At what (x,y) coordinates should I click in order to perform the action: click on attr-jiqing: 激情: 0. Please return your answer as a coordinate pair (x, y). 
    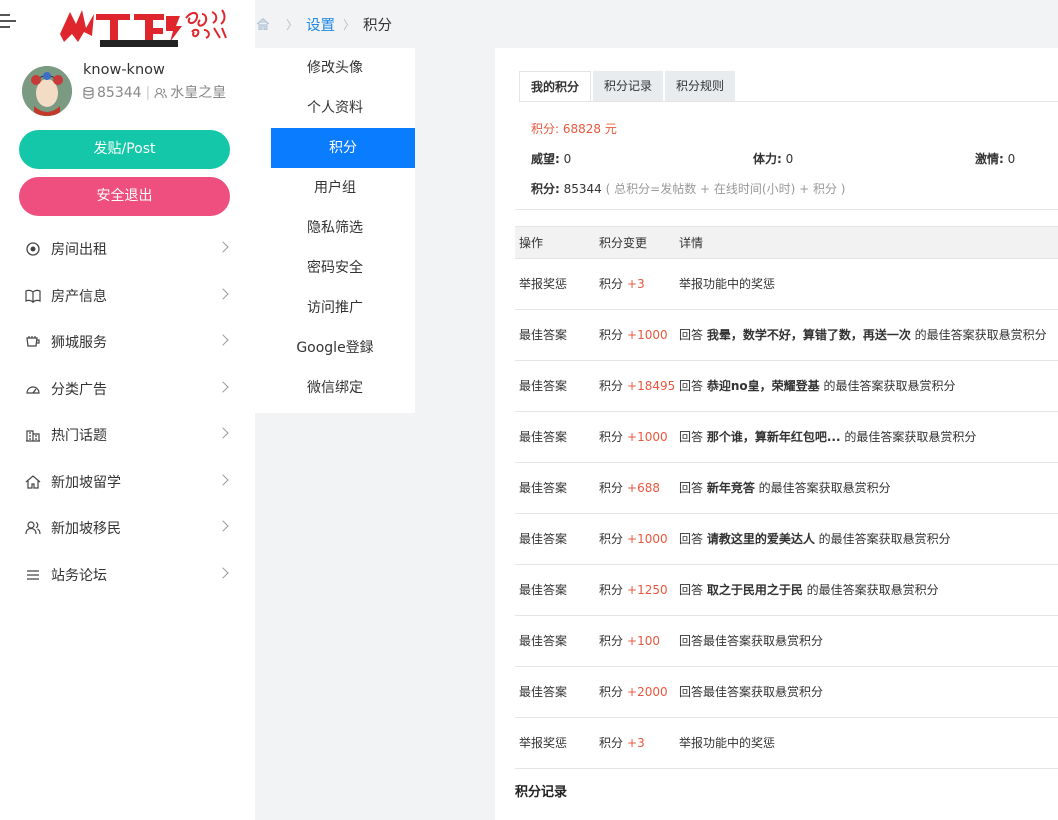
    Looking at the image, I should click on (995, 158).